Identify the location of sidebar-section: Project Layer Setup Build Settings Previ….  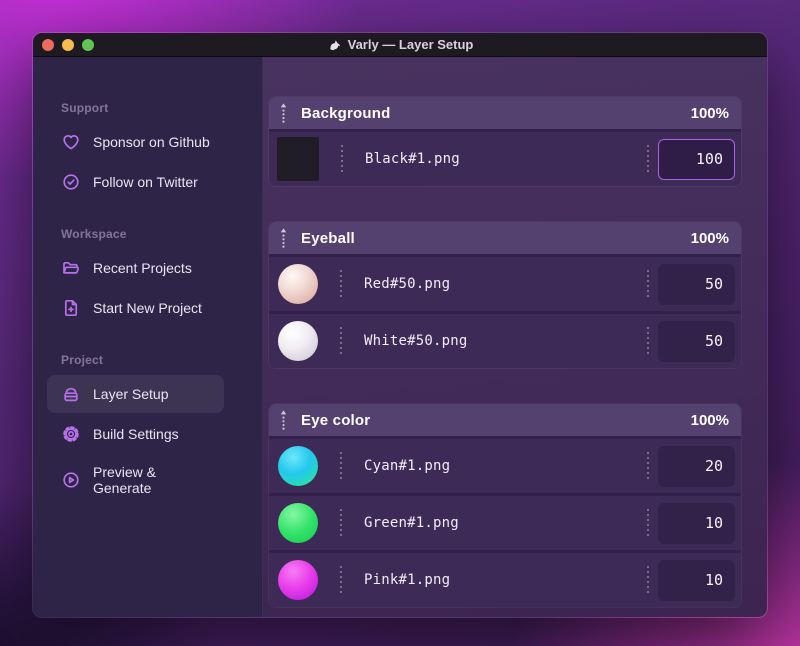
(147, 429).